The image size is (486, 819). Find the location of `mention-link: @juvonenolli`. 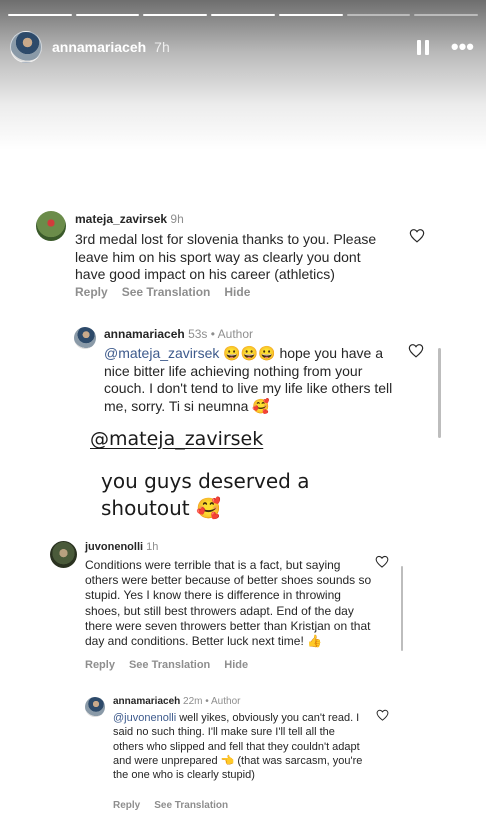

mention-link: @juvonenolli is located at coordinates (144, 718).